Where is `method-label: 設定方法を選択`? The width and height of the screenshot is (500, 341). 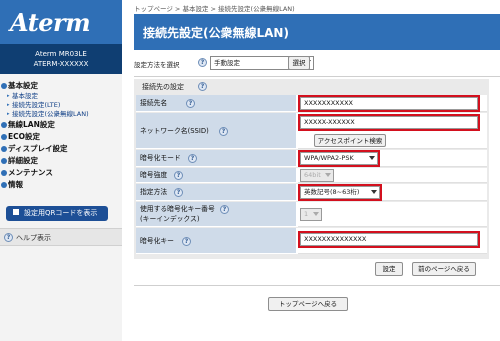 method-label: 設定方法を選択 is located at coordinates (157, 65).